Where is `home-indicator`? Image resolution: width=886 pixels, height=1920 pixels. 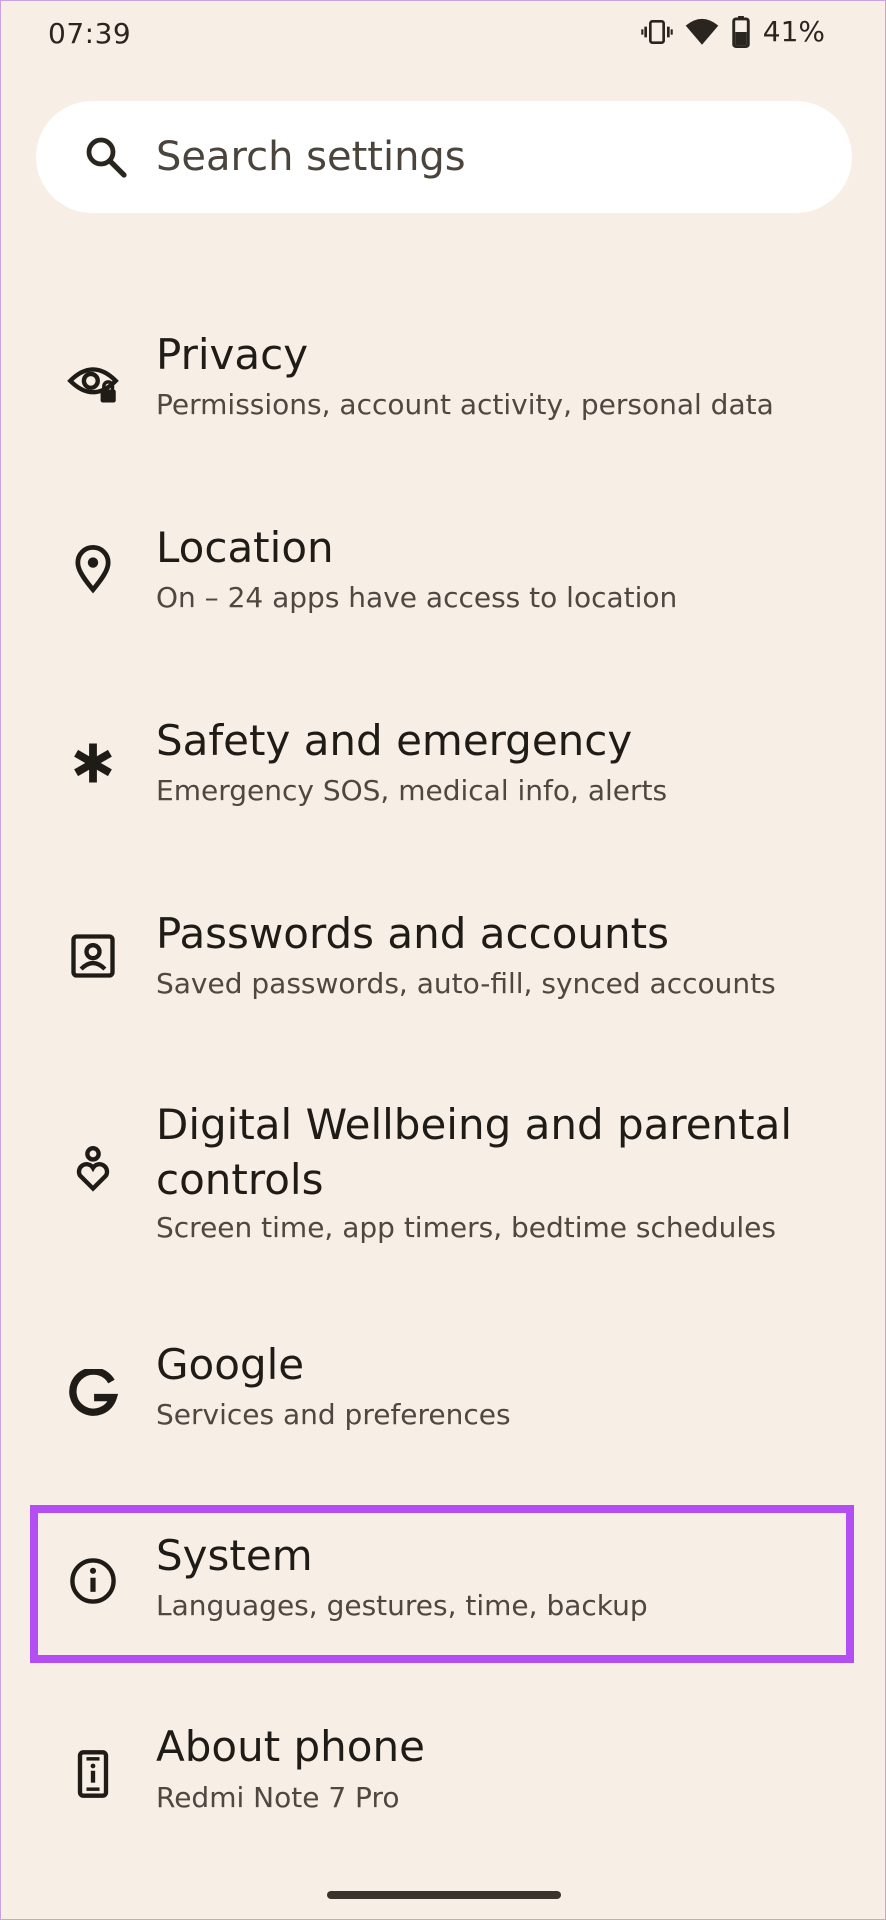 home-indicator is located at coordinates (444, 1895).